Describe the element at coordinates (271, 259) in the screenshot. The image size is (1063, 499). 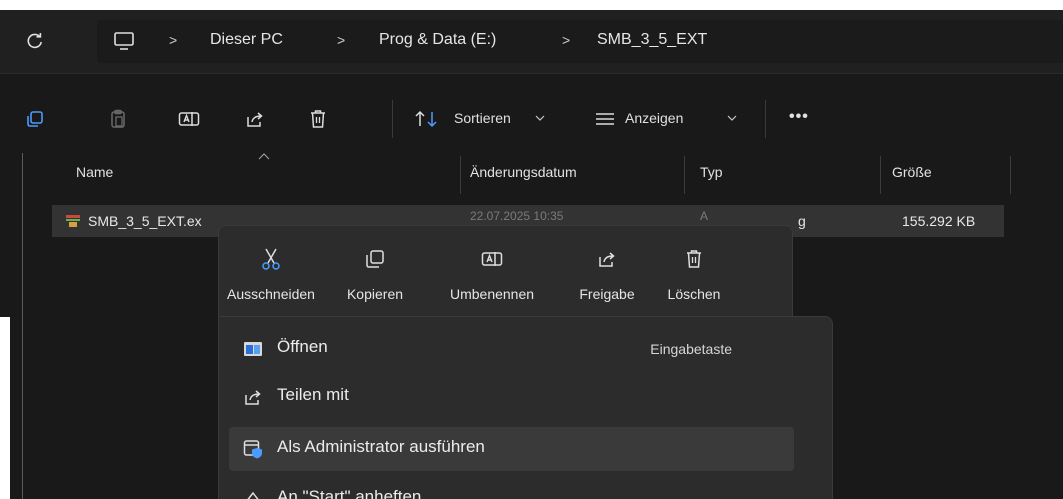
I see `scissors-icon` at that location.